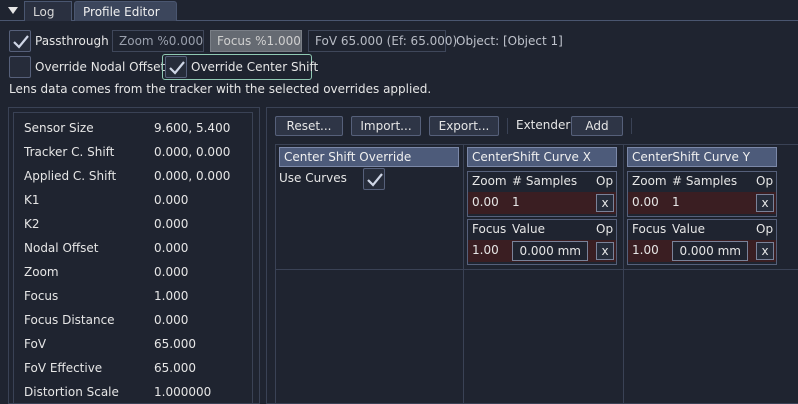  Describe the element at coordinates (20, 67) in the screenshot. I see `override-nodal-offset-checkbox` at that location.